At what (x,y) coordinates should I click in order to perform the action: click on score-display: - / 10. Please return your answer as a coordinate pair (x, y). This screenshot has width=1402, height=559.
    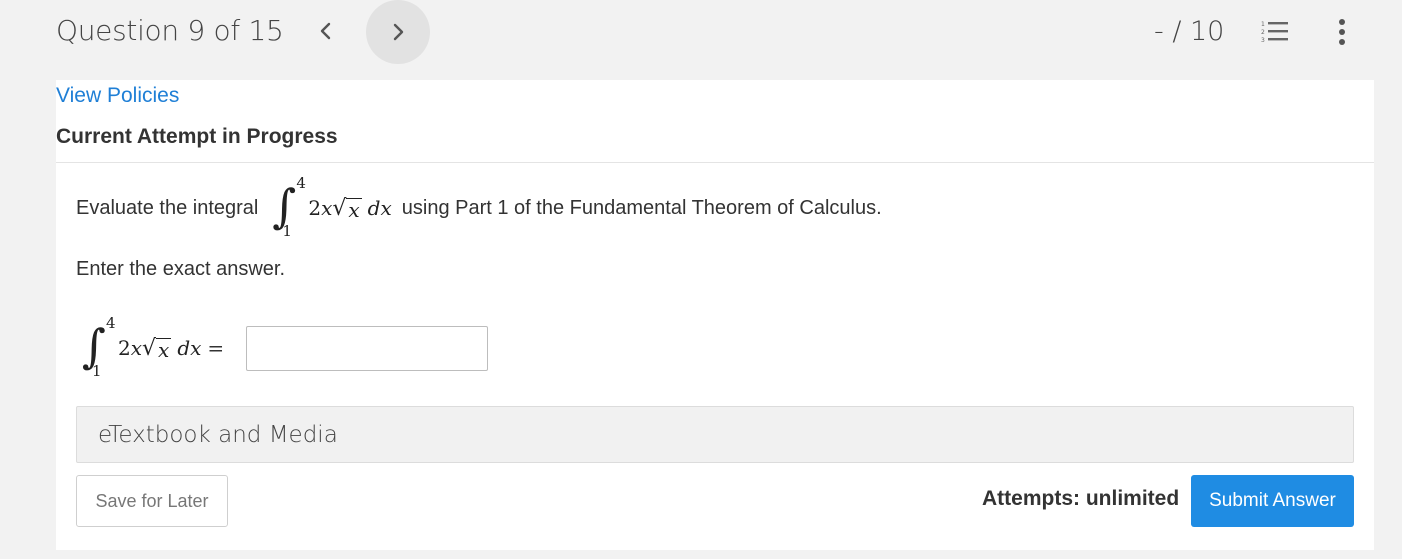
    Looking at the image, I should click on (1189, 31).